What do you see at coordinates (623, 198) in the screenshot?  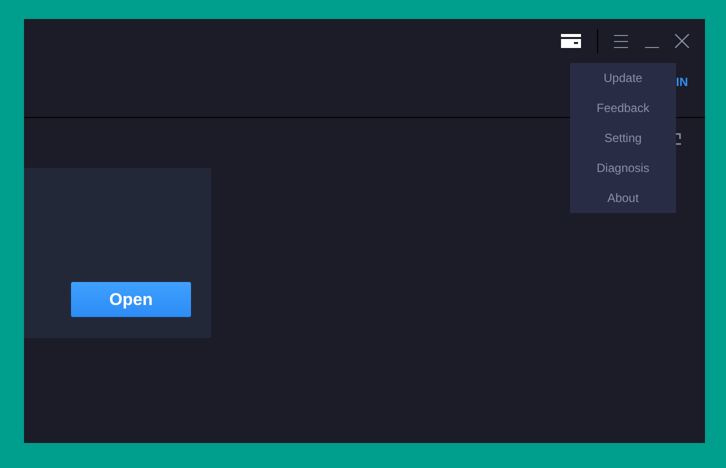 I see `menu-item: About` at bounding box center [623, 198].